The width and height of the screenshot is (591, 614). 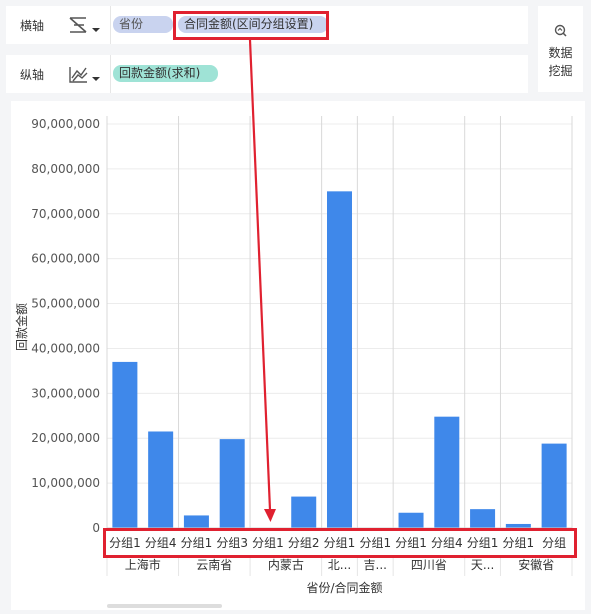 I want to click on line-chart-type-icon, so click(x=86, y=75).